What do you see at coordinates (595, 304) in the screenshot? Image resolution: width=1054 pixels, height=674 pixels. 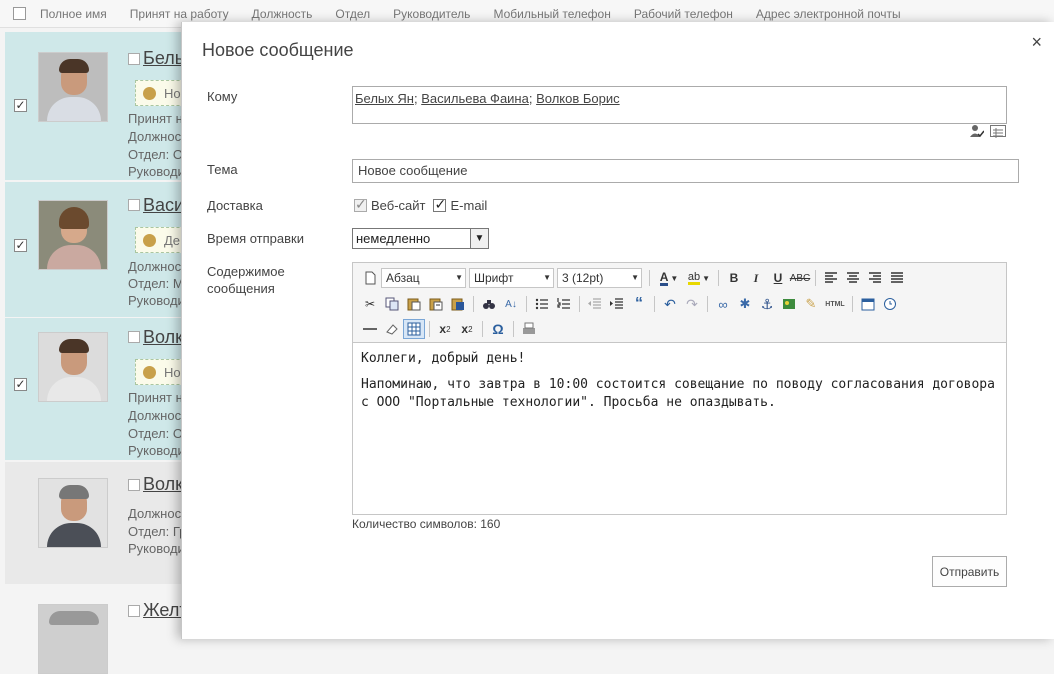 I see `outdent-icon` at bounding box center [595, 304].